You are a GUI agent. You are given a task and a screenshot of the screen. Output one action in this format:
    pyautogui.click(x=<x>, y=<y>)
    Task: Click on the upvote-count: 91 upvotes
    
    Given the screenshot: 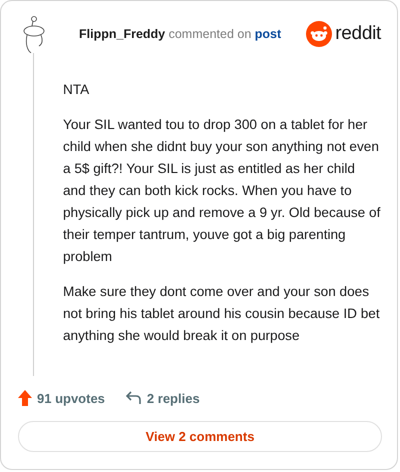 What is the action you would take?
    pyautogui.click(x=71, y=398)
    